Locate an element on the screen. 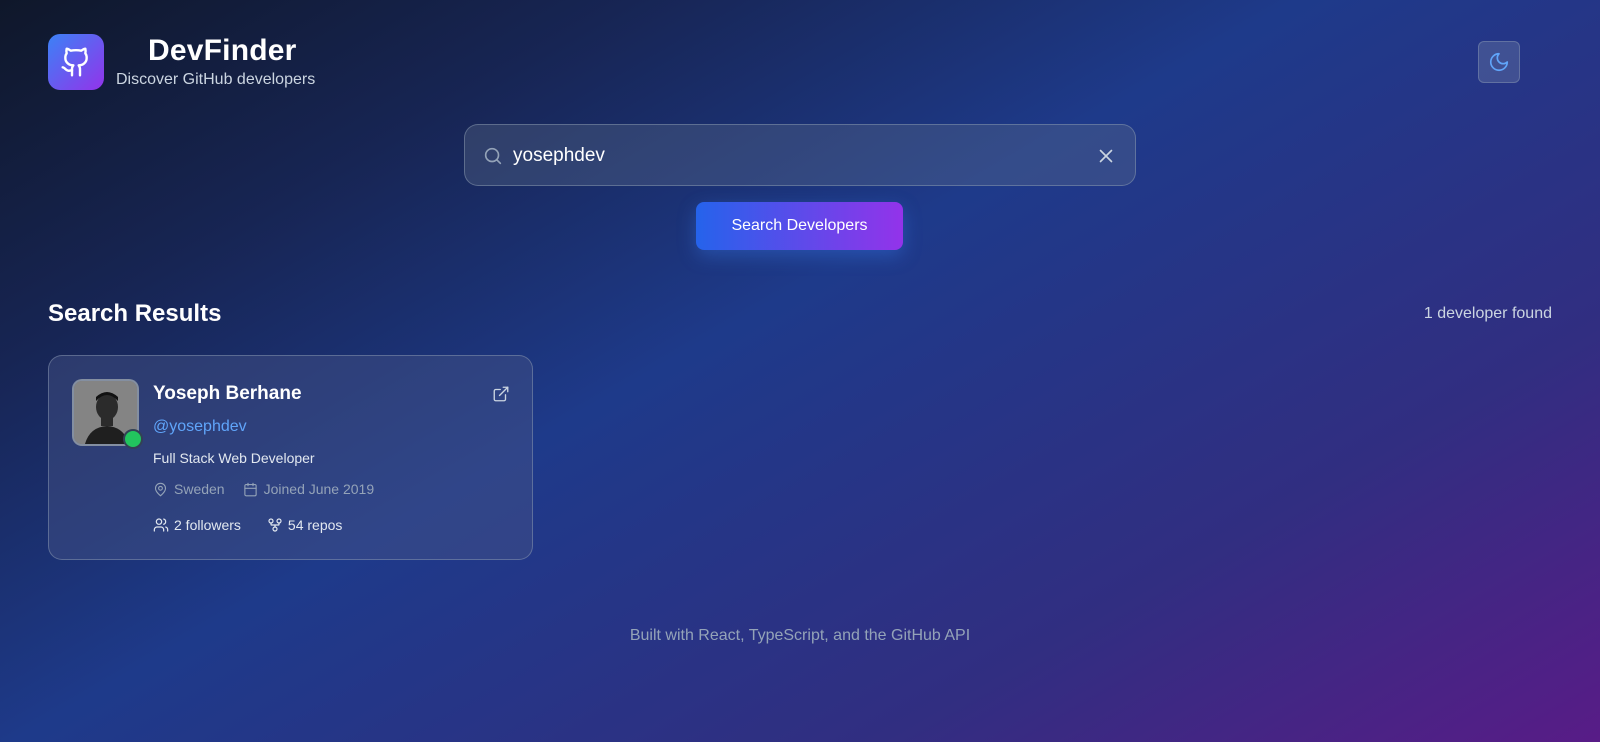  joined-date: Joined June 2019 is located at coordinates (309, 489).